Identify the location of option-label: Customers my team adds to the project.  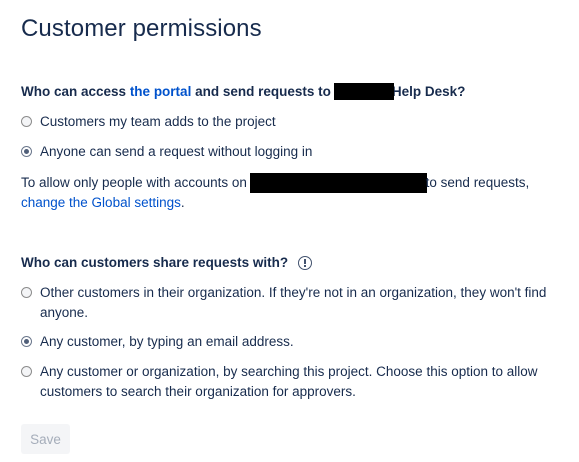
(158, 121).